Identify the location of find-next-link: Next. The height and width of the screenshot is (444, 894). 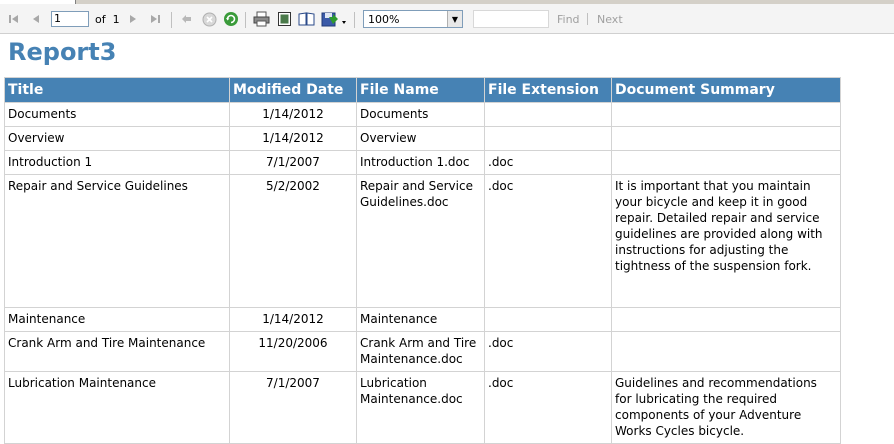
(610, 19).